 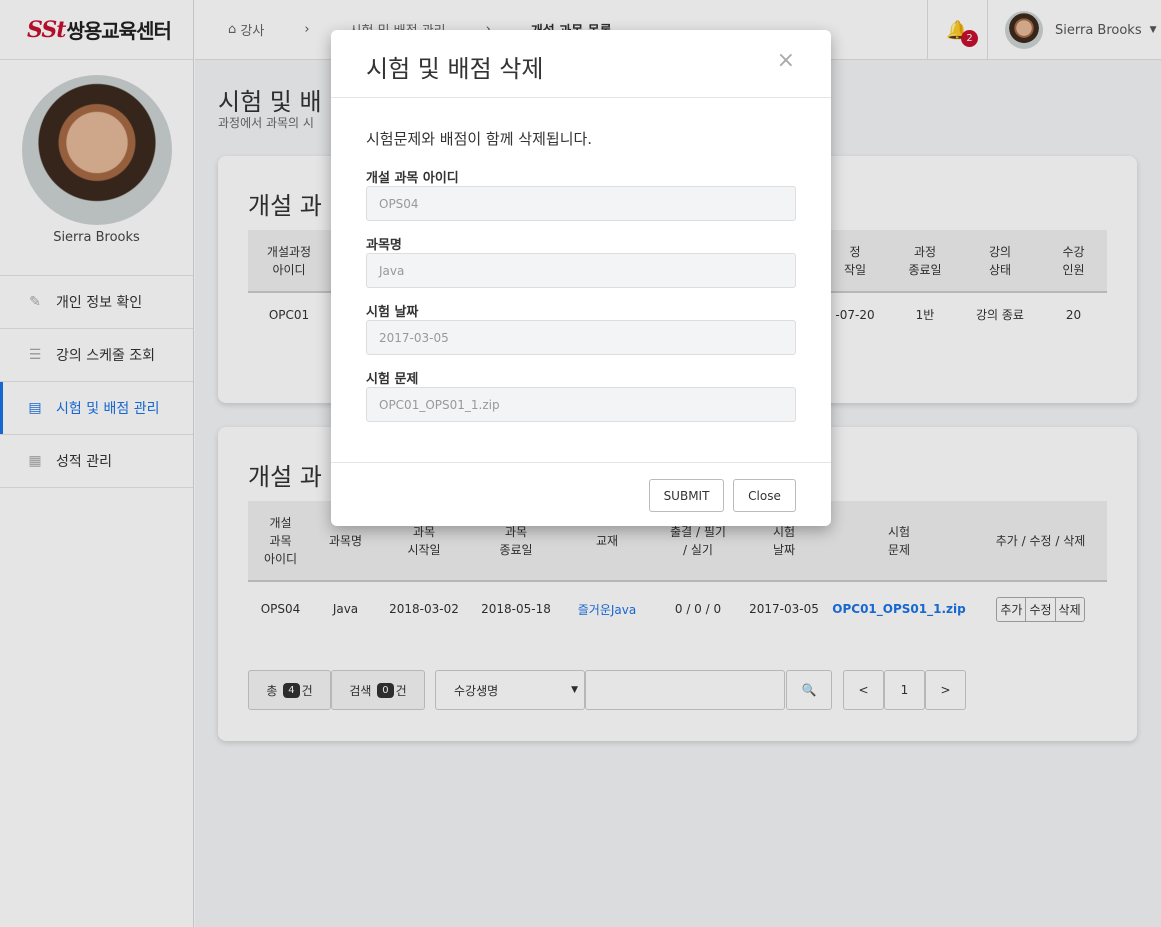 What do you see at coordinates (392, 312) in the screenshot?
I see `field-label: 시험 날짜` at bounding box center [392, 312].